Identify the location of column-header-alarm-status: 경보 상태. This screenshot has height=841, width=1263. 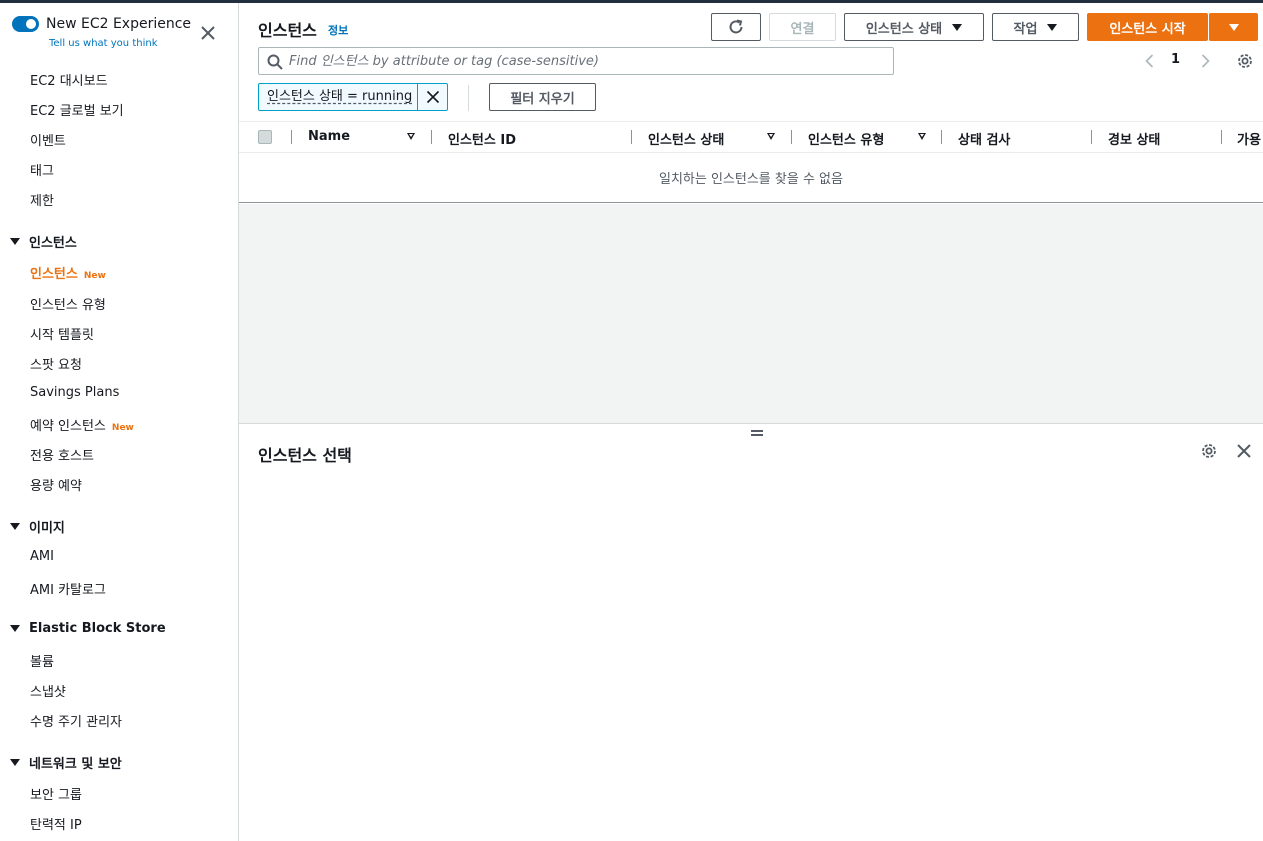
(1134, 138).